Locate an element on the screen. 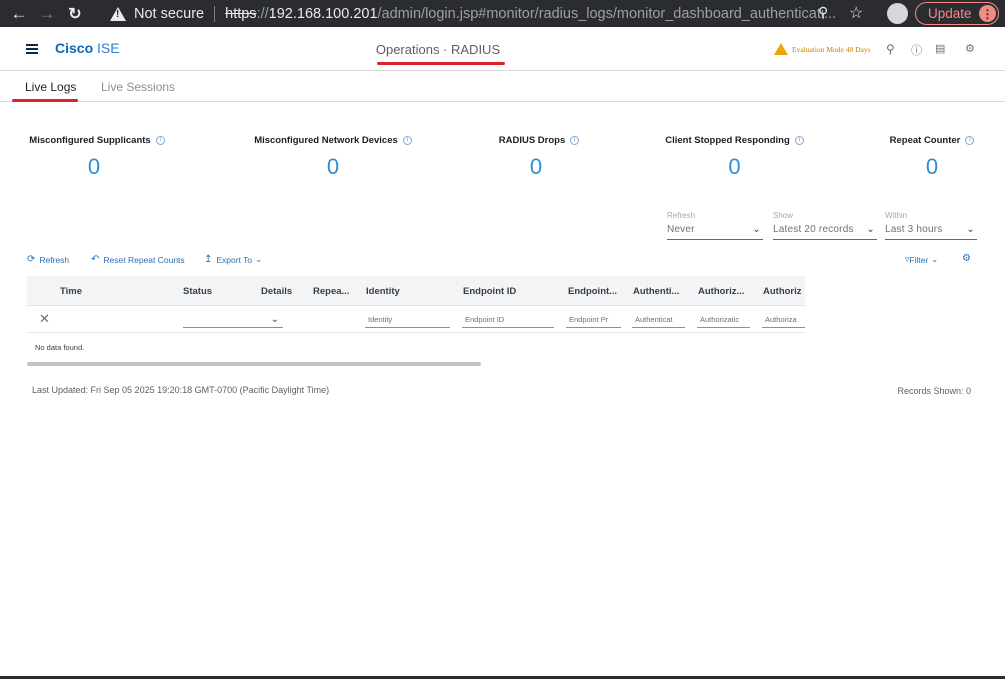  back-arrow-icon: ← is located at coordinates (19, 14).